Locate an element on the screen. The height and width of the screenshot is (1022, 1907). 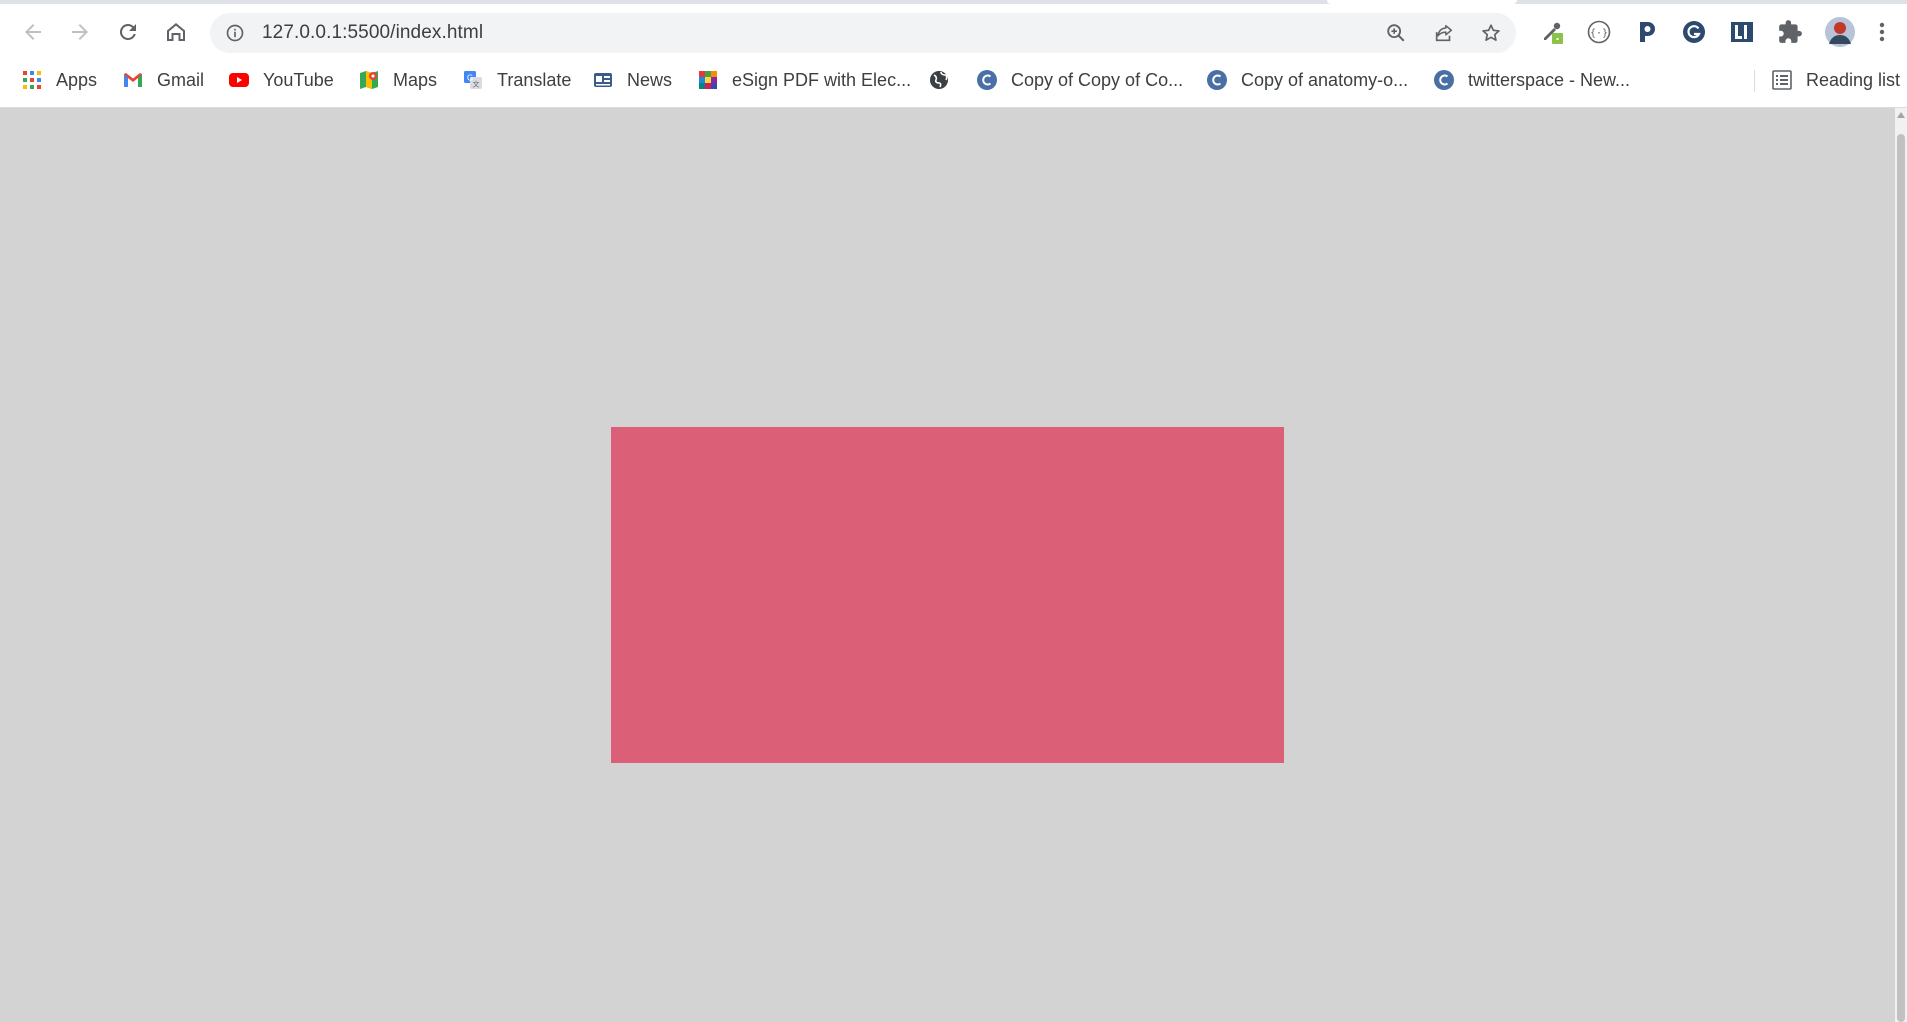
arrow-left-icon is located at coordinates (33, 32).